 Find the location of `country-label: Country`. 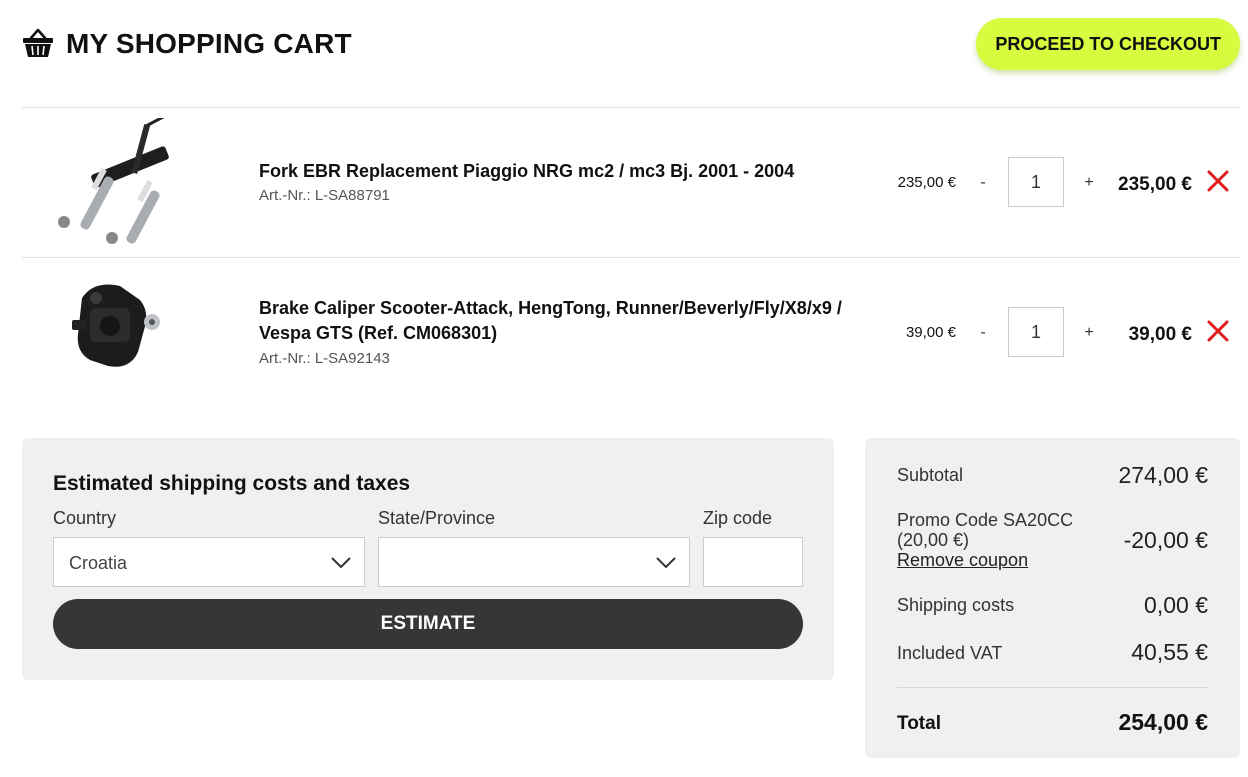

country-label: Country is located at coordinates (85, 518).